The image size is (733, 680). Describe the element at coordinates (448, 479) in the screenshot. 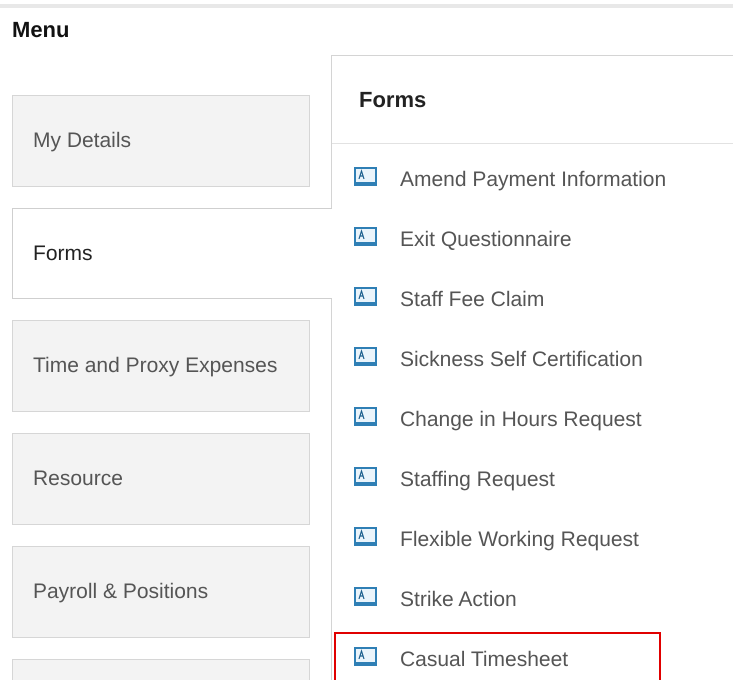

I see `form-link: Staffing Request` at that location.